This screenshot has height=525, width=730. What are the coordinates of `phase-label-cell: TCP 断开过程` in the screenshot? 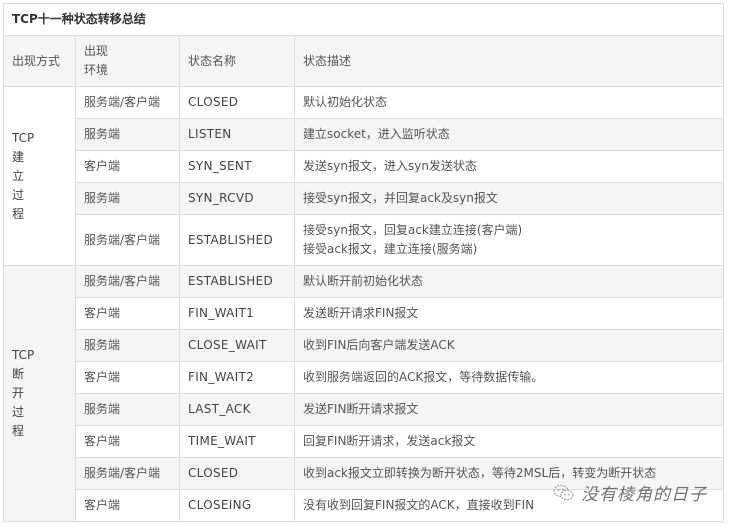 It's located at (39, 393).